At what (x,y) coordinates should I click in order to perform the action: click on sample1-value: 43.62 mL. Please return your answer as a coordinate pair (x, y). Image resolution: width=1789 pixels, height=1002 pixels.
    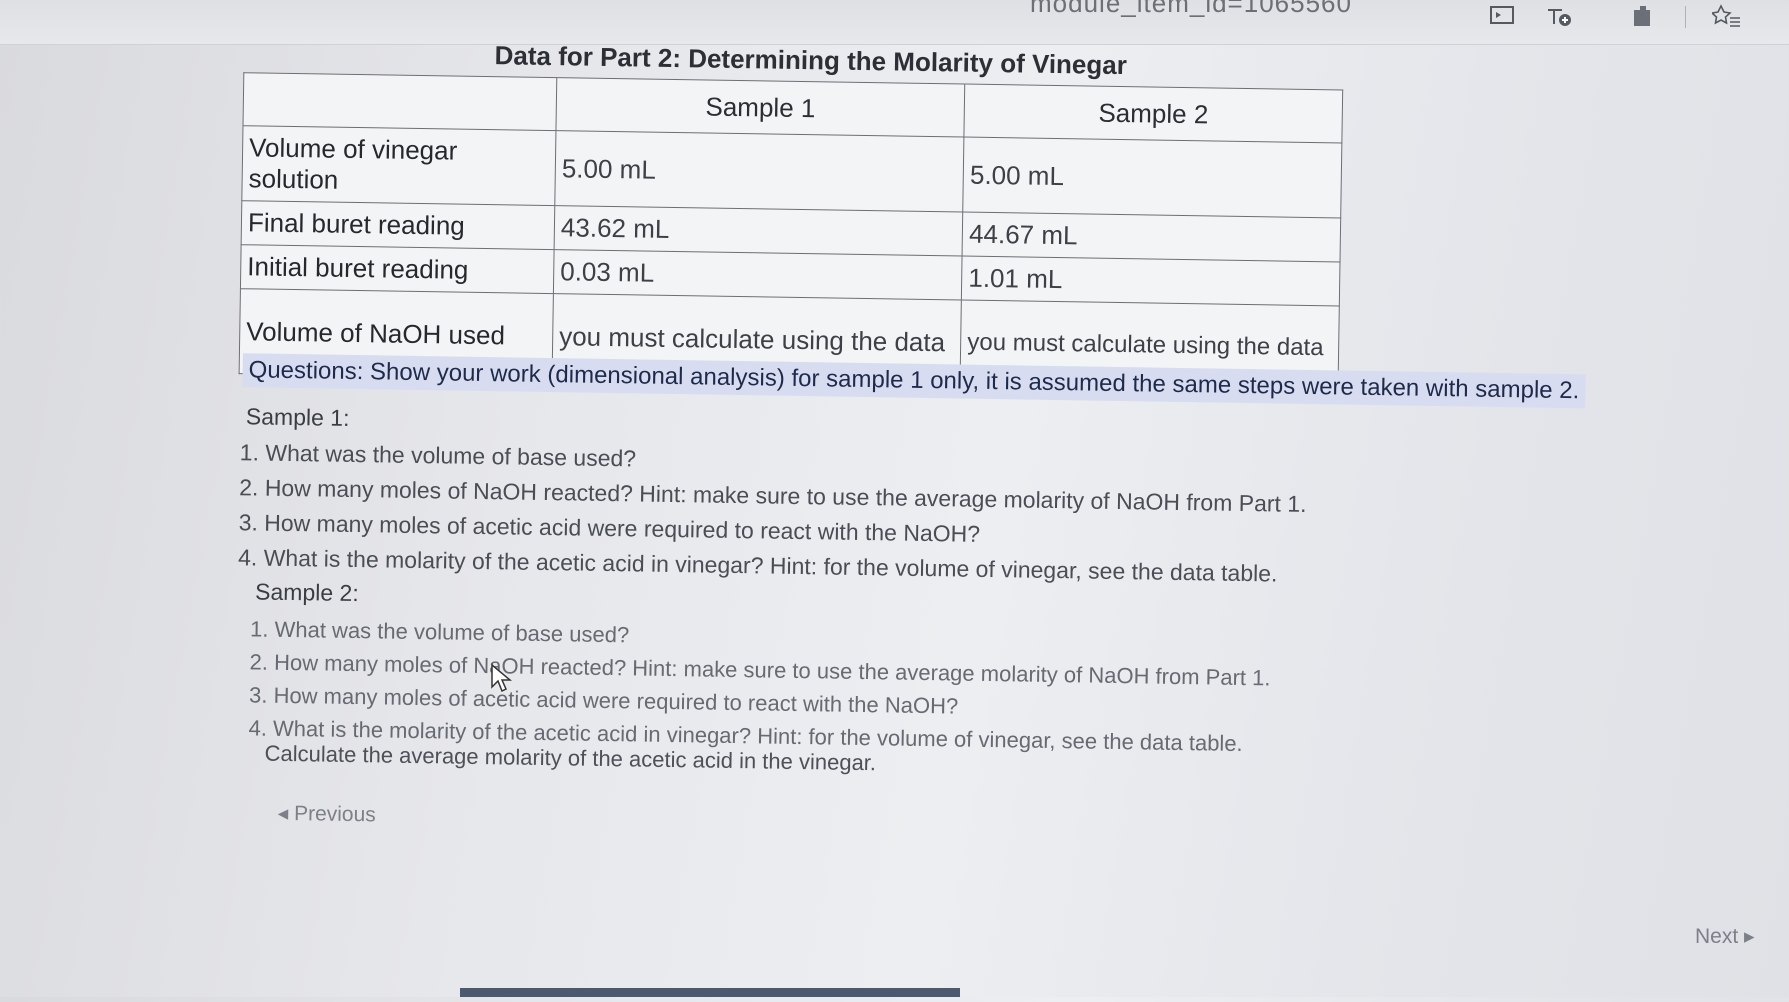
    Looking at the image, I should click on (758, 231).